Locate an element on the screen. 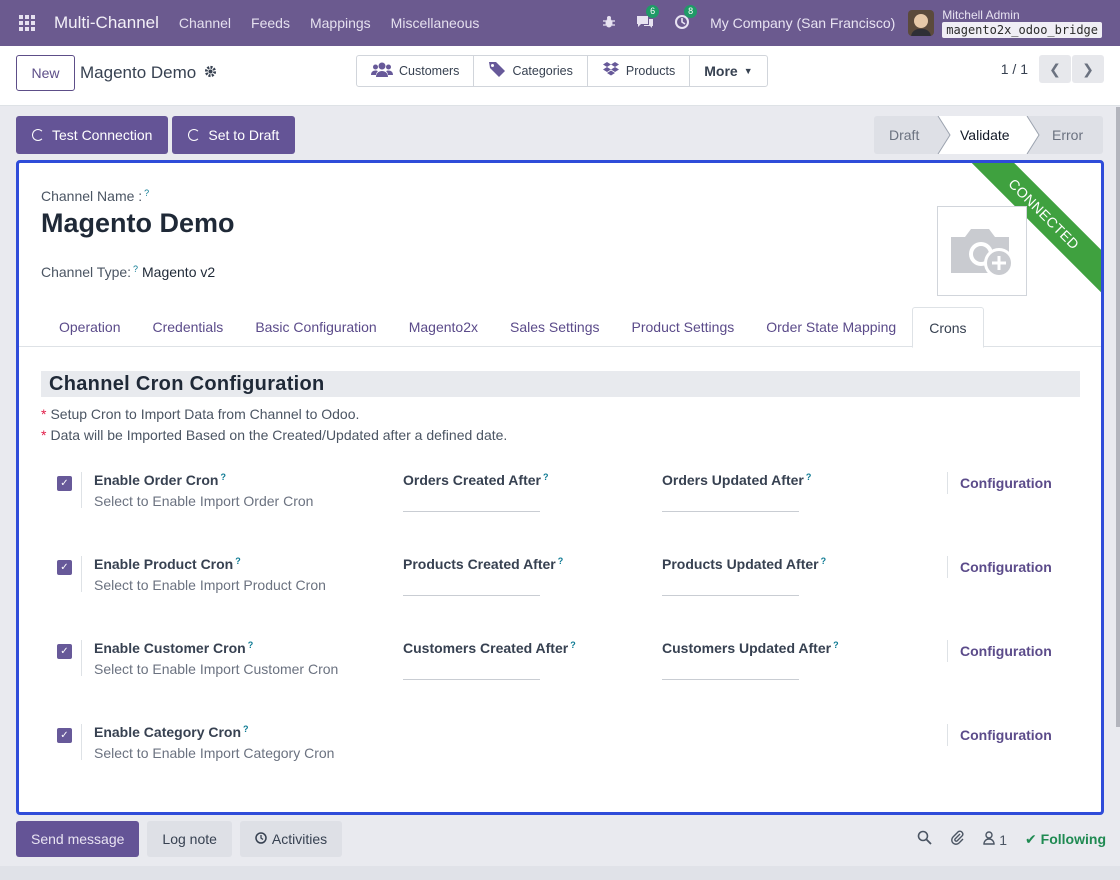 The height and width of the screenshot is (880, 1120). activities-button: Activities is located at coordinates (291, 839).